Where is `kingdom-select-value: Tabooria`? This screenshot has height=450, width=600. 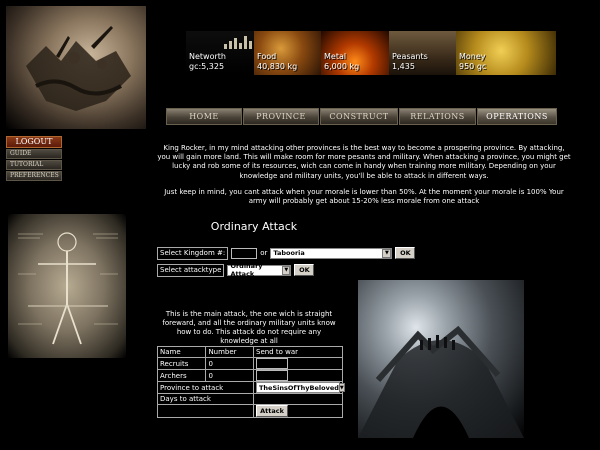
kingdom-select-value: Tabooria is located at coordinates (289, 253).